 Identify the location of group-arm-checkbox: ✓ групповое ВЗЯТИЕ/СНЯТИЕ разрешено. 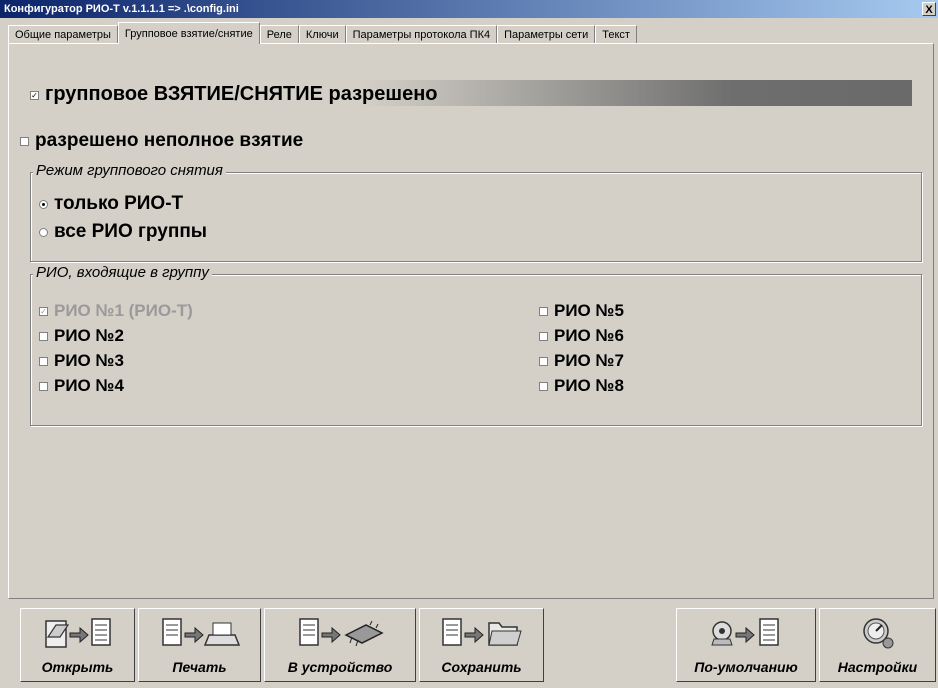
(234, 94).